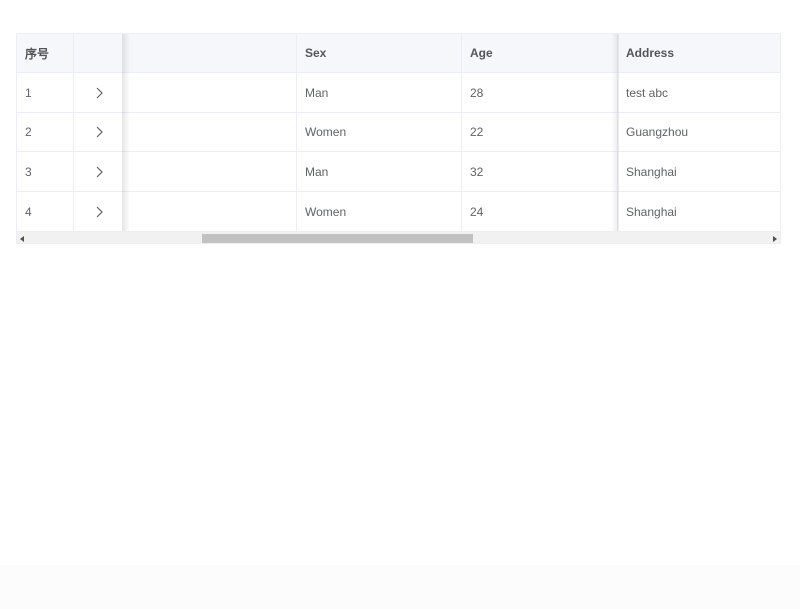 The width and height of the screenshot is (800, 609). What do you see at coordinates (45, 211) in the screenshot?
I see `cell-index: 4` at bounding box center [45, 211].